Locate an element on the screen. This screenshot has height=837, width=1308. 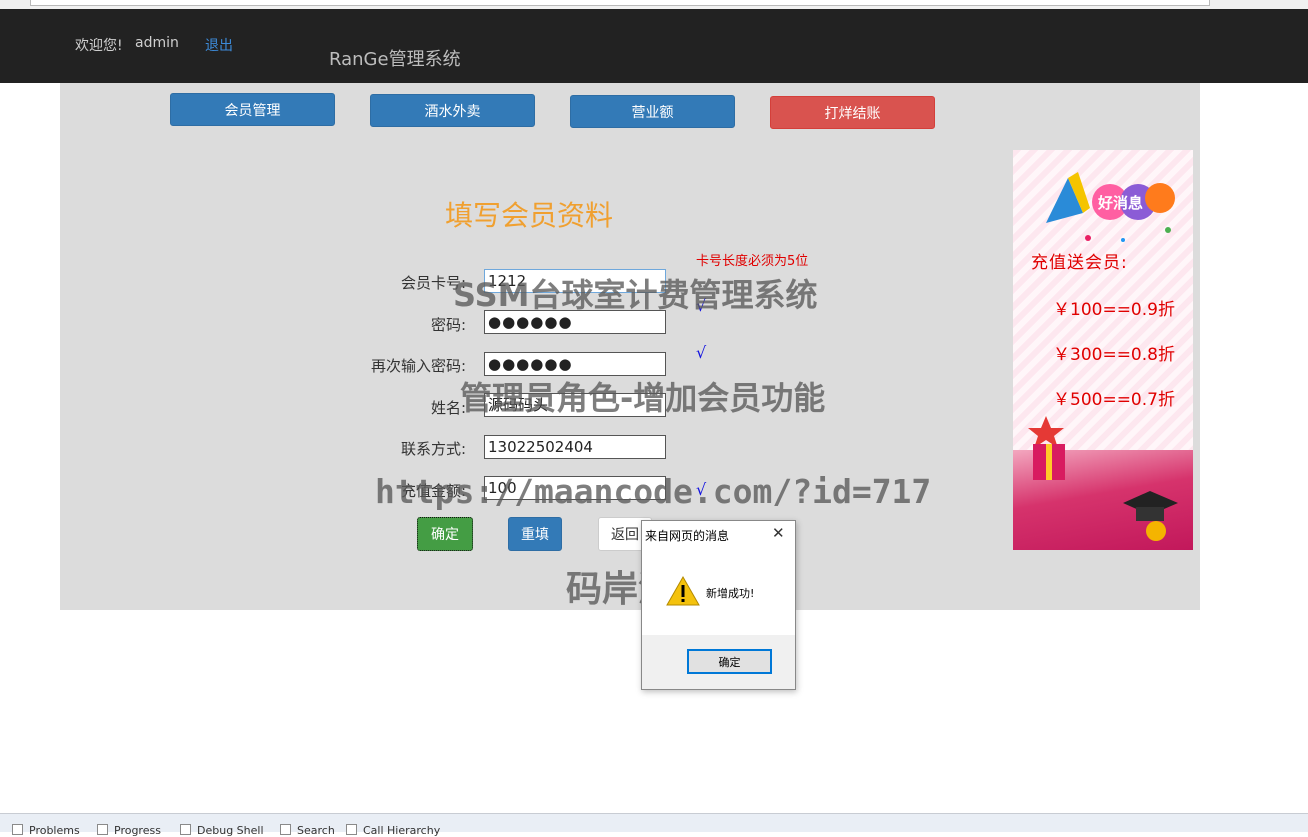
password-label: 密码: is located at coordinates (448, 325).